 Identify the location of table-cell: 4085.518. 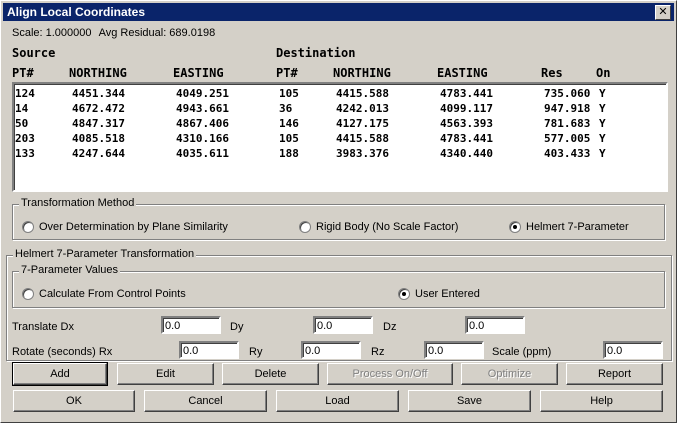
(98, 138).